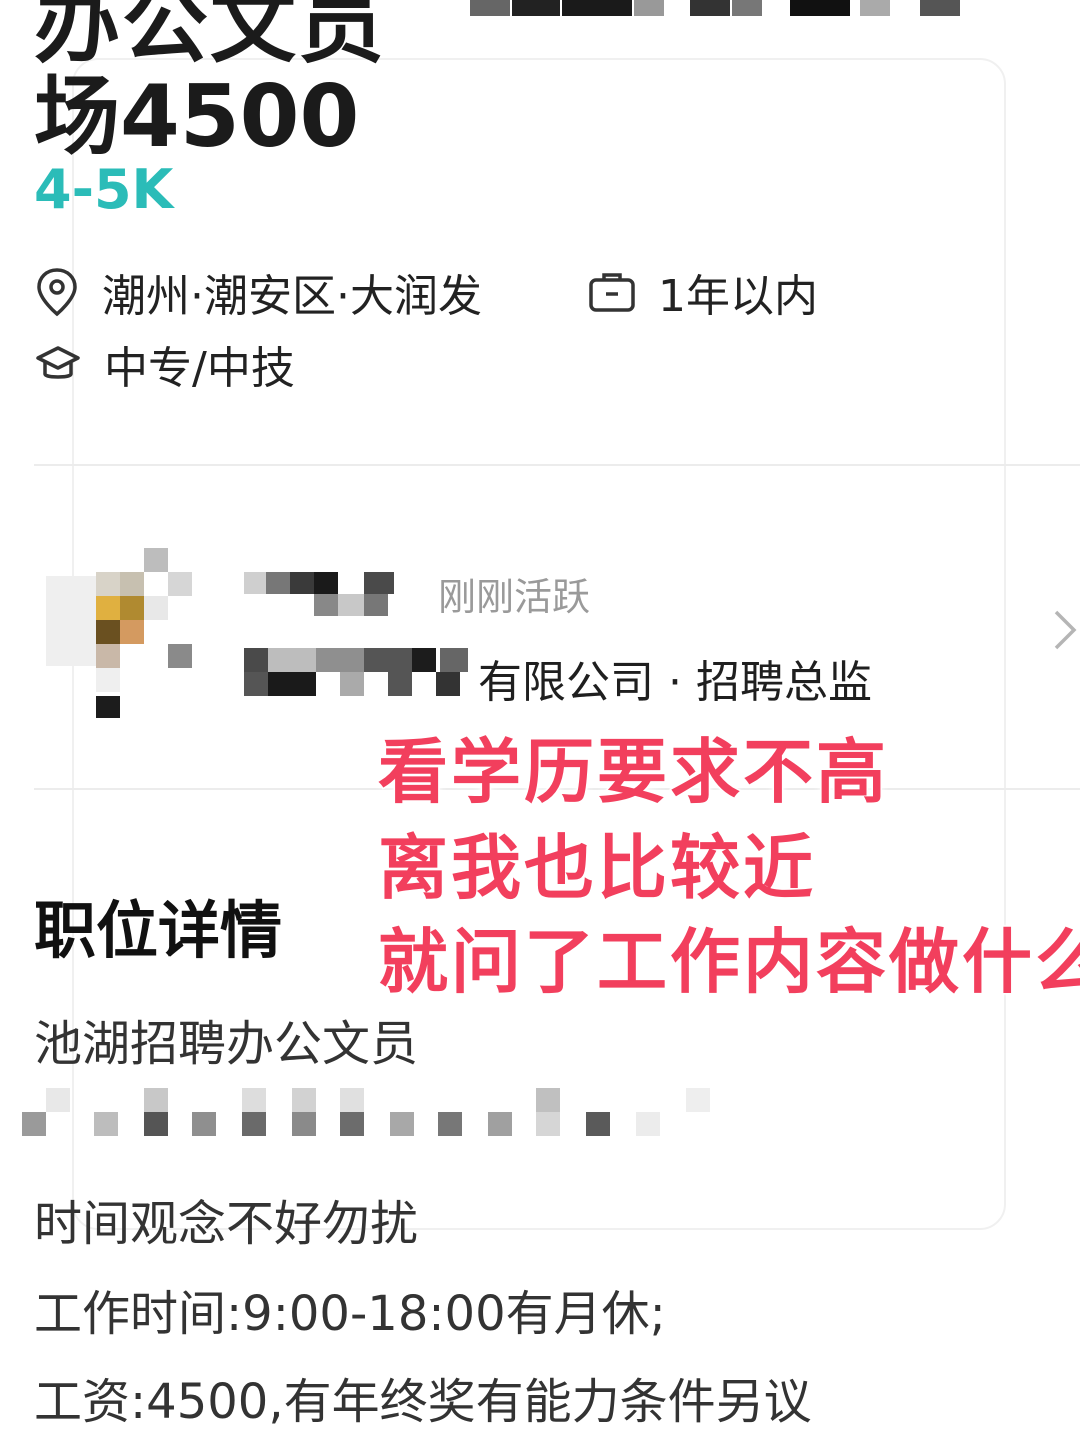 This screenshot has height=1440, width=1080. What do you see at coordinates (423, 1402) in the screenshot?
I see `job-details-line4: 工资:4500,有年终奖有能力条件另议` at bounding box center [423, 1402].